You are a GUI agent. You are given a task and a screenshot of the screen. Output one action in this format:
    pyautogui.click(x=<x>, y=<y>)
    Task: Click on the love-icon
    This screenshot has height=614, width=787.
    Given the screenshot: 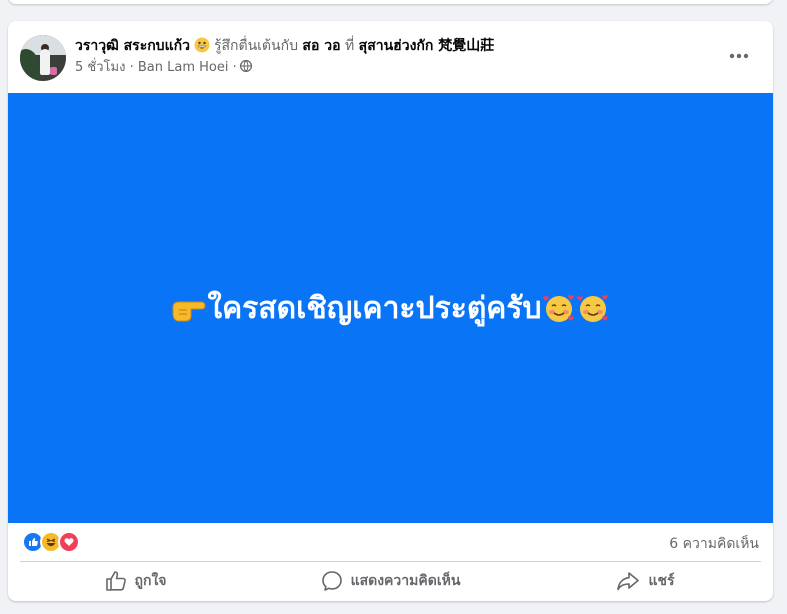 What is the action you would take?
    pyautogui.click(x=69, y=542)
    